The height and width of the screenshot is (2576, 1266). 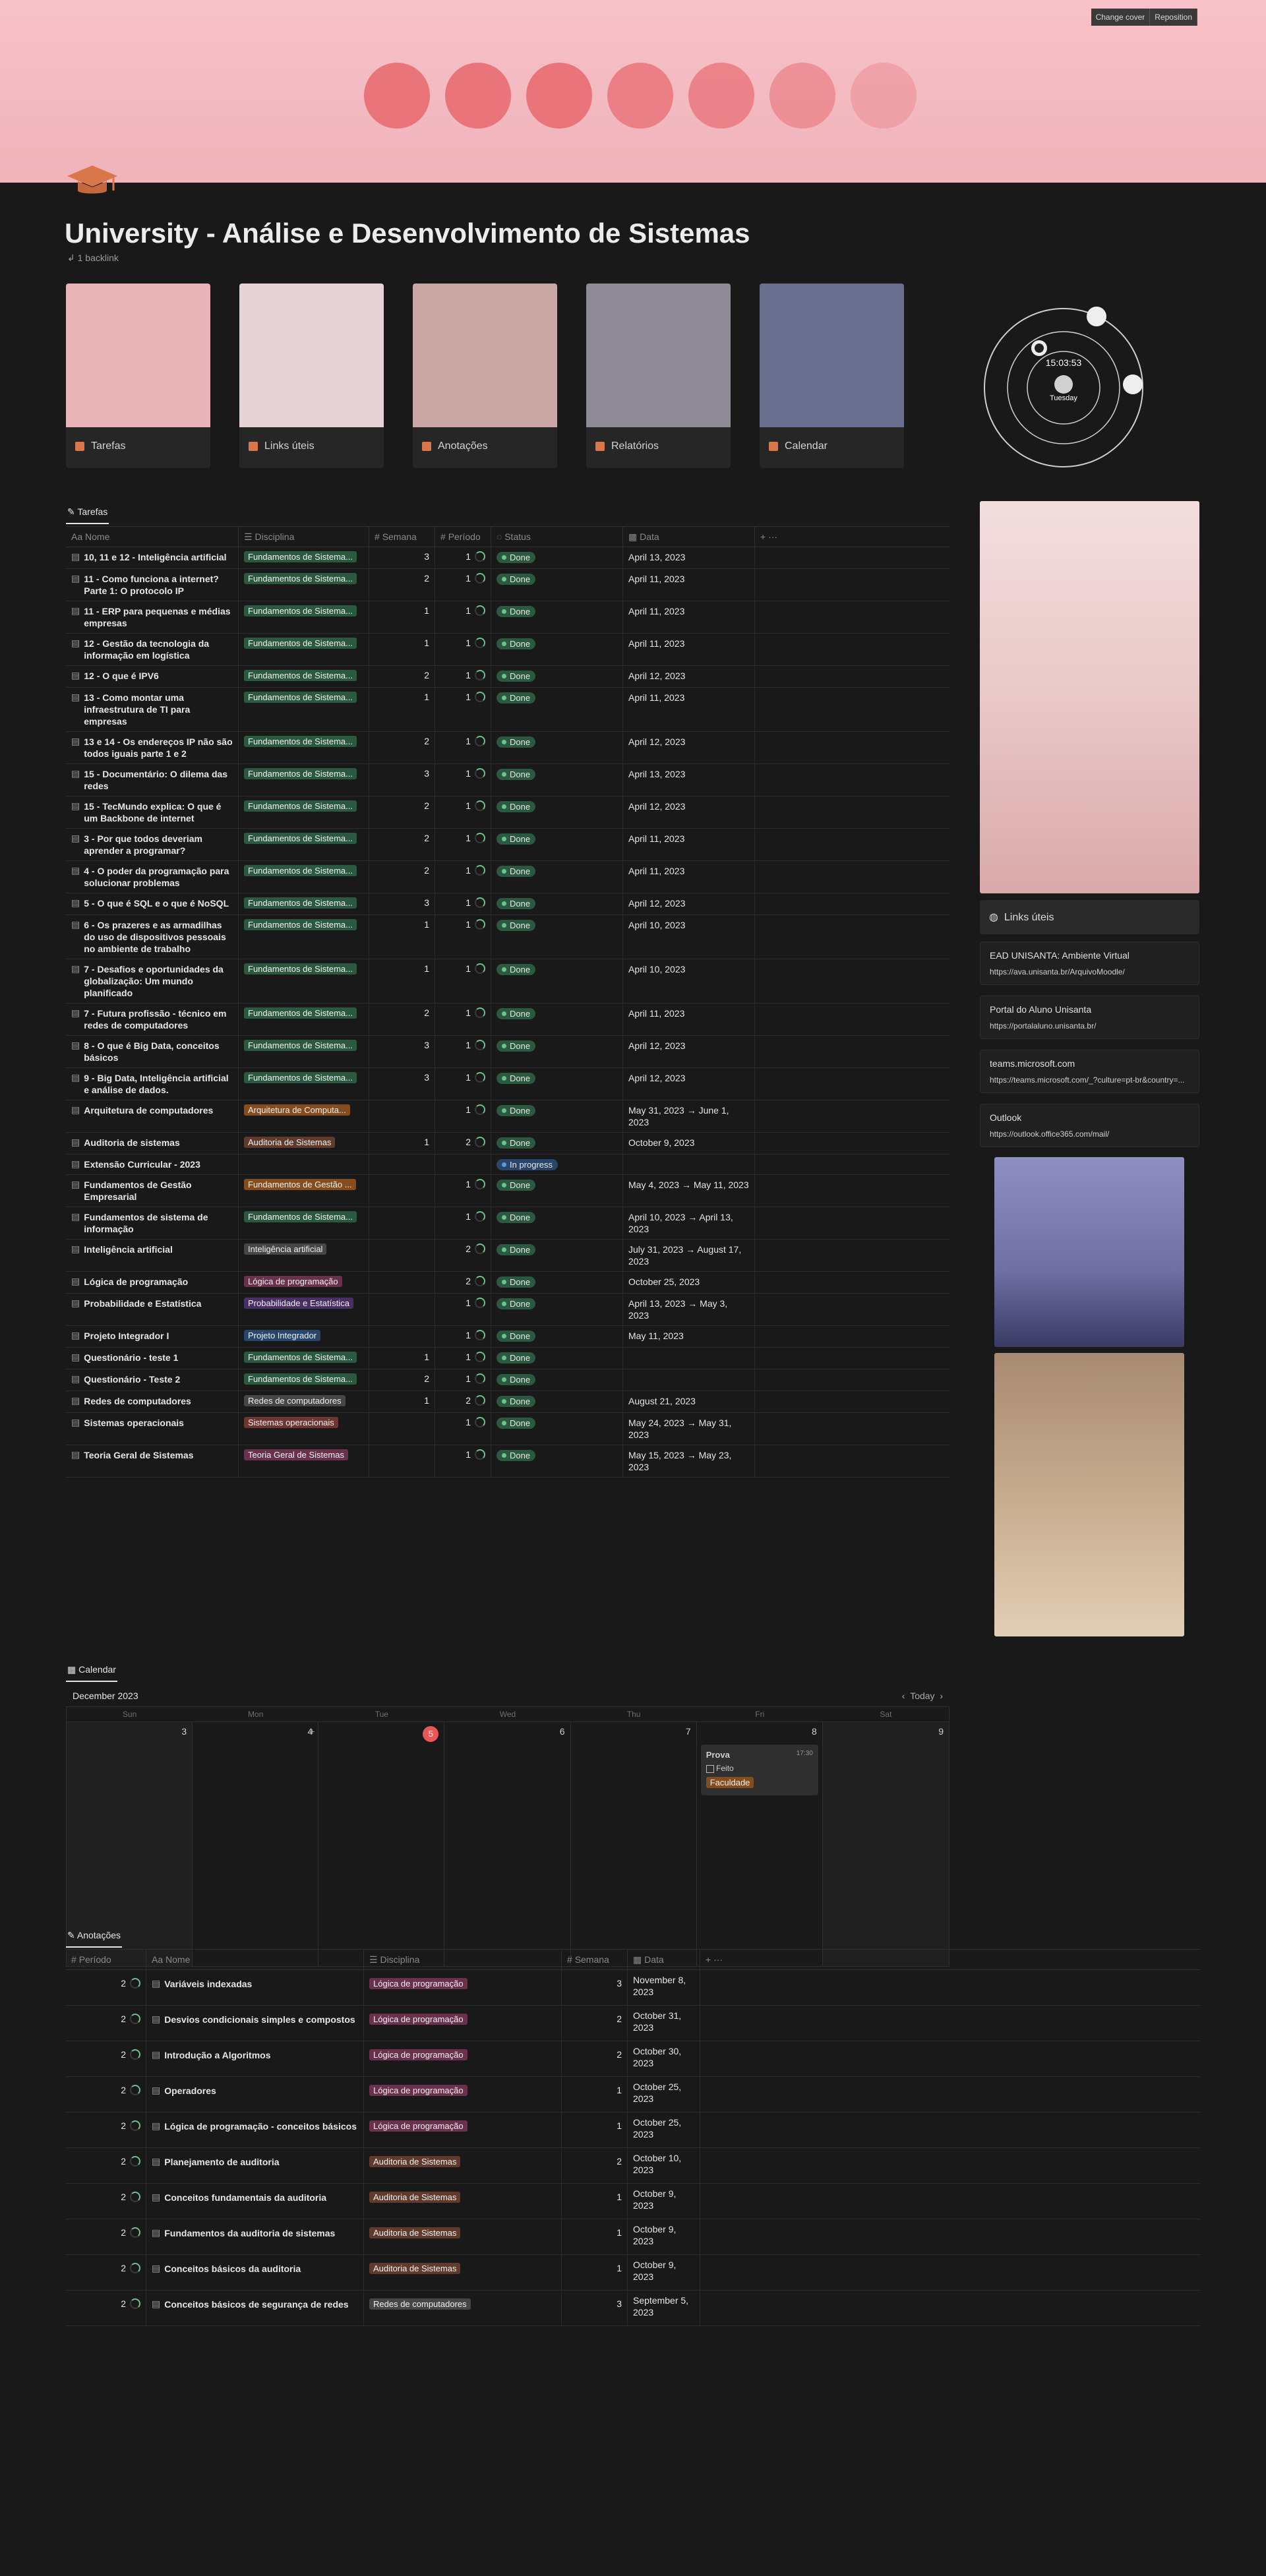 What do you see at coordinates (93, 258) in the screenshot?
I see `backlink-link: ↲ 1 backlink` at bounding box center [93, 258].